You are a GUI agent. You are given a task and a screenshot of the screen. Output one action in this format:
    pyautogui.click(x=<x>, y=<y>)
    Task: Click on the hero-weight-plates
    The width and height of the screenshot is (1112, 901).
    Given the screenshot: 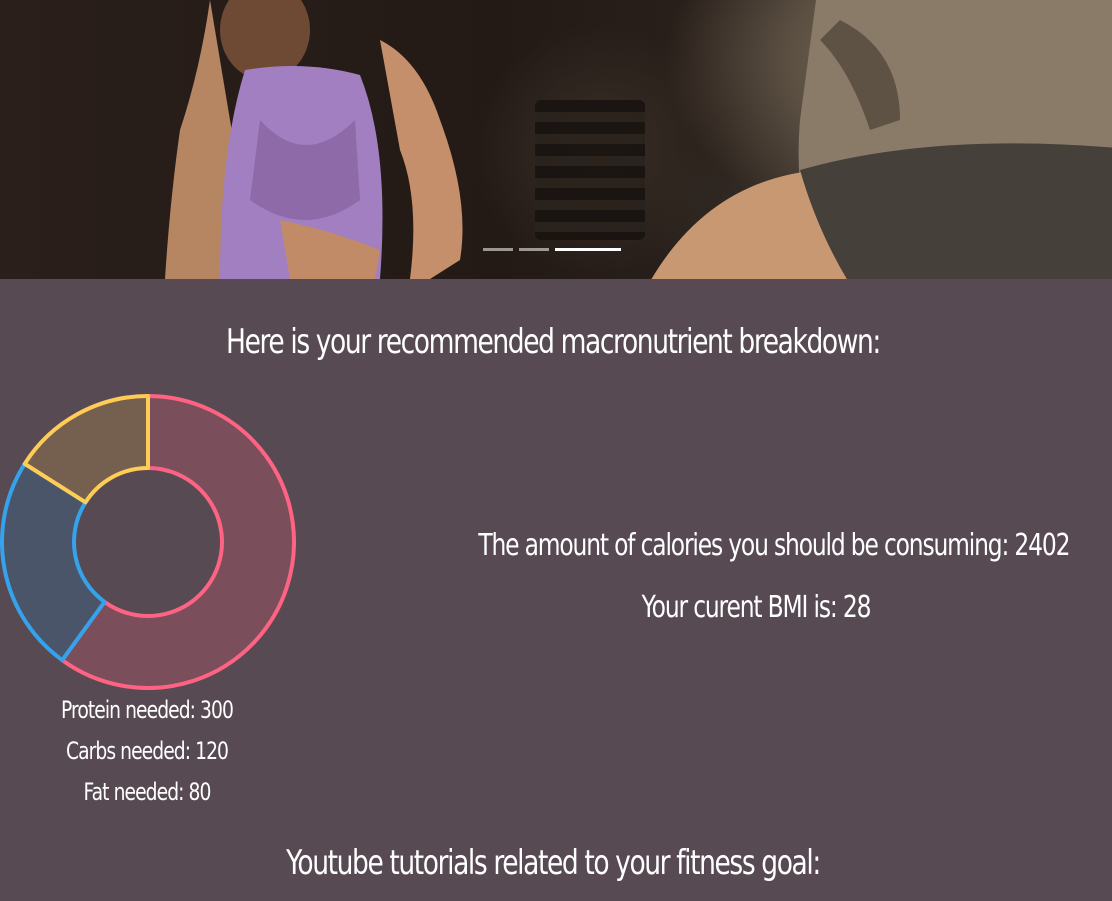 What is the action you would take?
    pyautogui.click(x=590, y=170)
    